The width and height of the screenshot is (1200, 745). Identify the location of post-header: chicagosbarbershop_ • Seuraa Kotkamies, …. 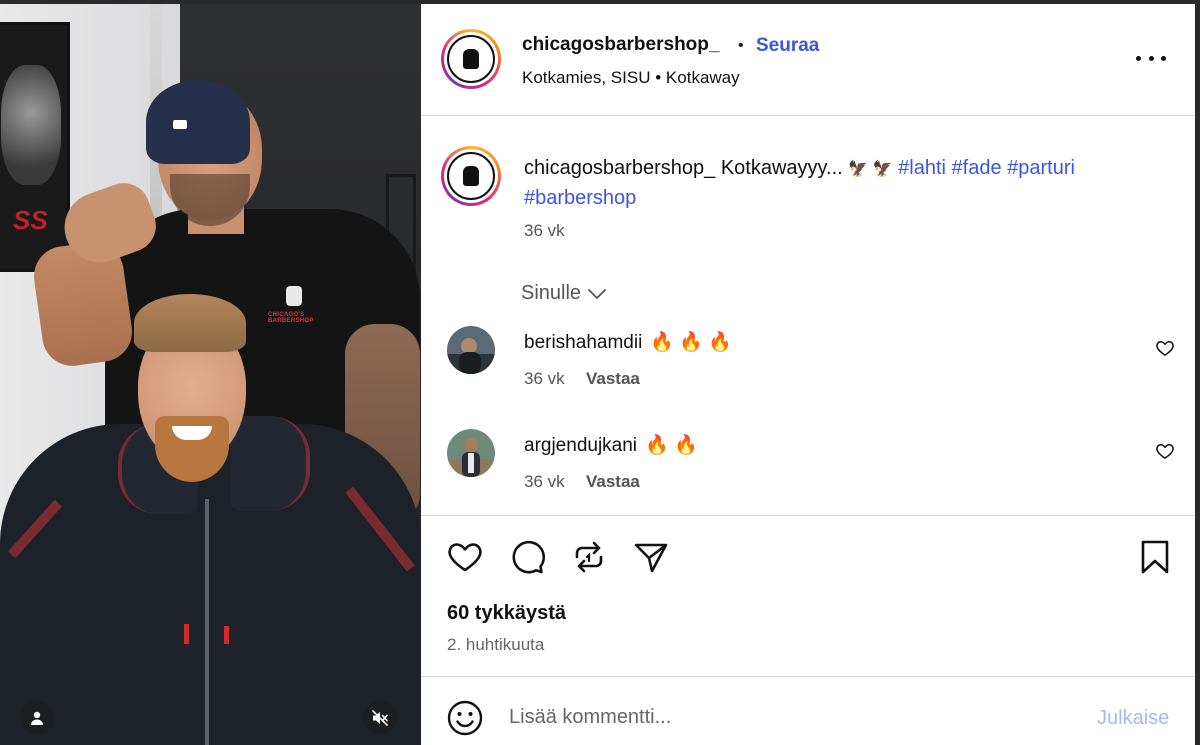
(808, 60).